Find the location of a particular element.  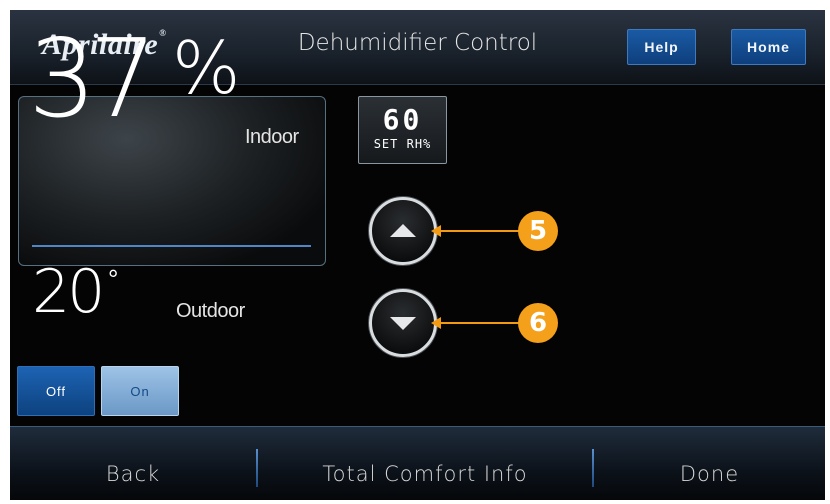

footer-bar: Back Total Comfort Info Done is located at coordinates (417, 463).